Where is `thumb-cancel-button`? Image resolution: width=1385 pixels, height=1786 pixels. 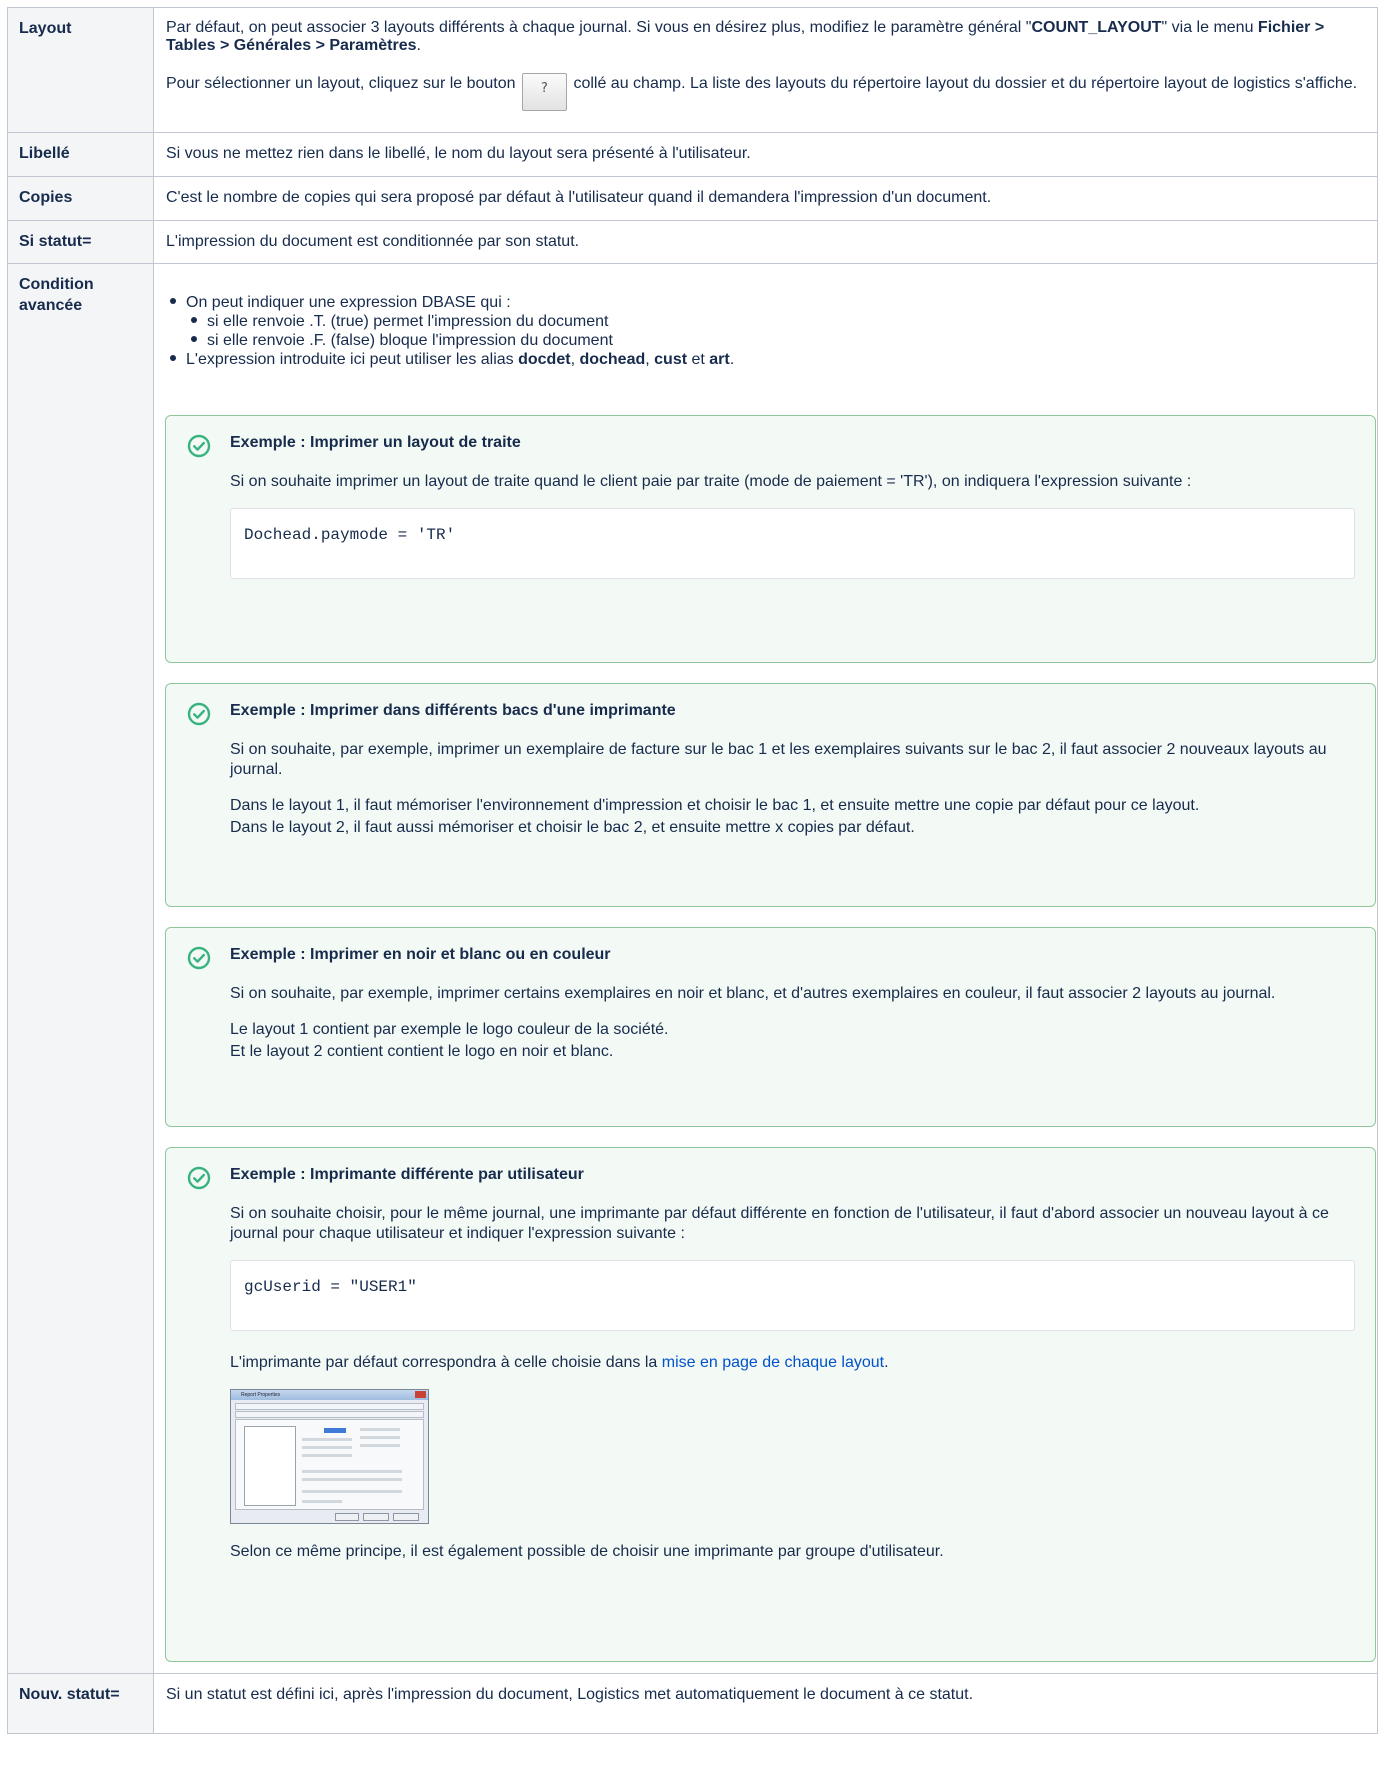 thumb-cancel-button is located at coordinates (376, 1517).